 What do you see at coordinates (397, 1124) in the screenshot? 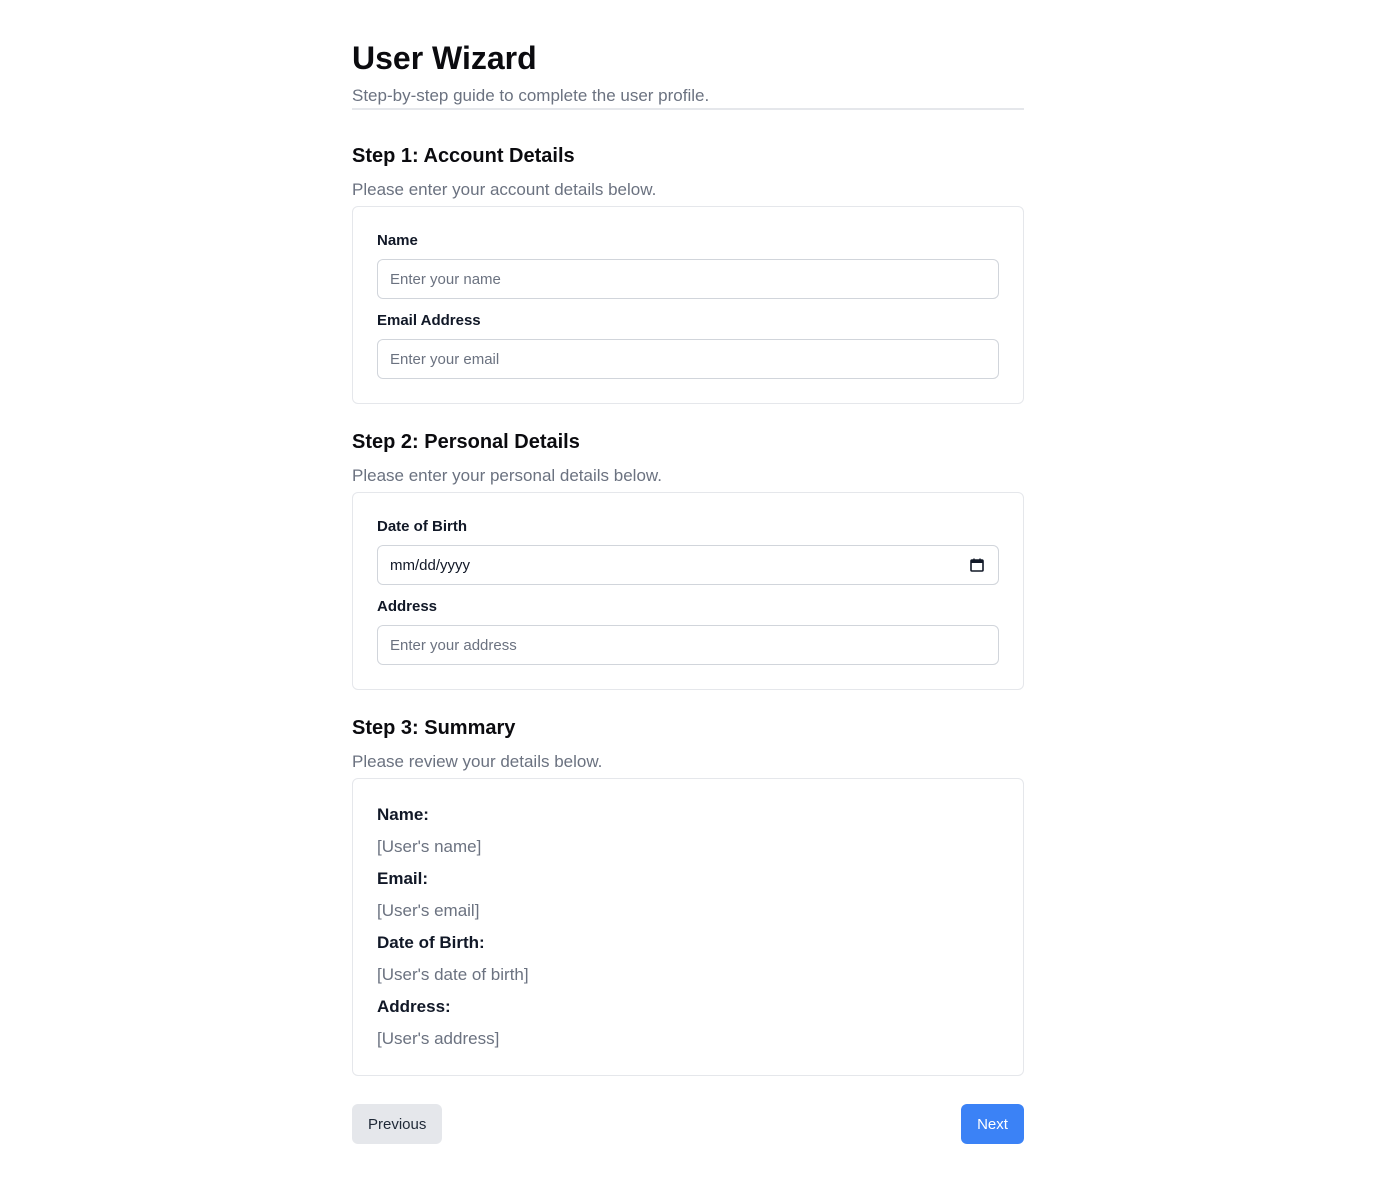
I see `previous-button: Previous` at bounding box center [397, 1124].